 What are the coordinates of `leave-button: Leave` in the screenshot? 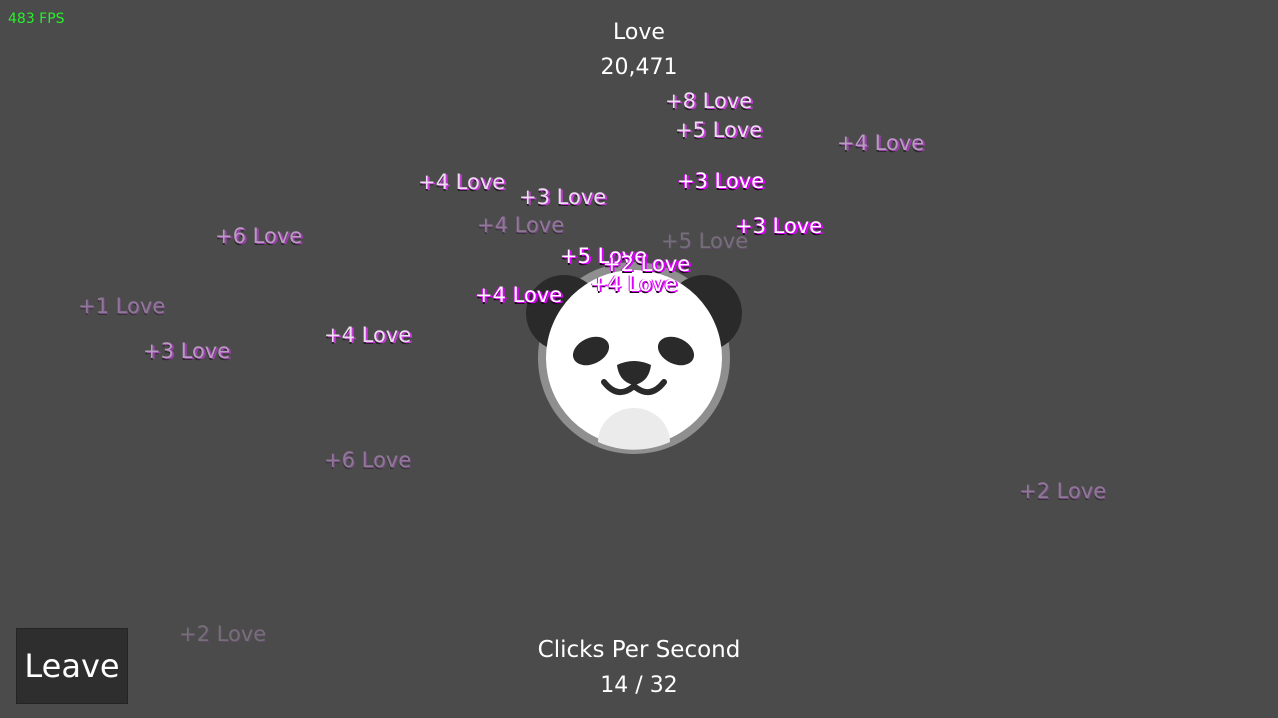 It's located at (72, 666).